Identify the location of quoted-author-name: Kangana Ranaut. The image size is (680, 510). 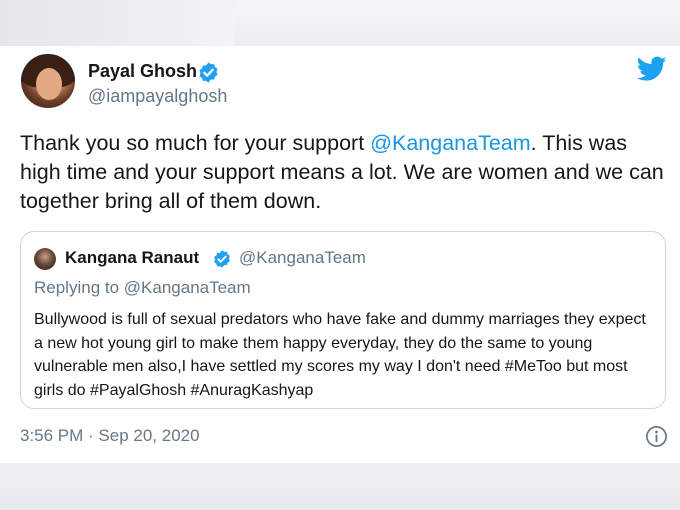
(132, 257).